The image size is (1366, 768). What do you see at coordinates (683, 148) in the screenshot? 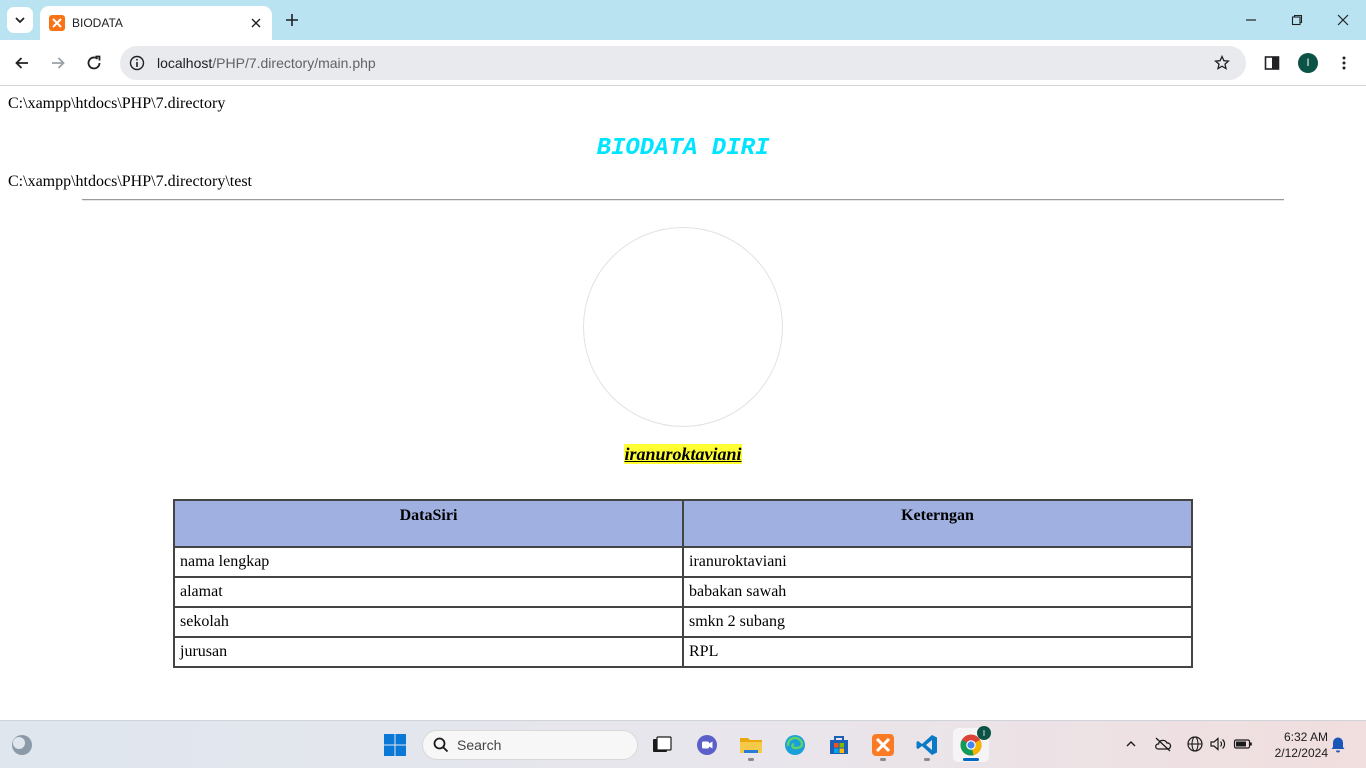
I see `page-title: BIODATA DIRI` at bounding box center [683, 148].